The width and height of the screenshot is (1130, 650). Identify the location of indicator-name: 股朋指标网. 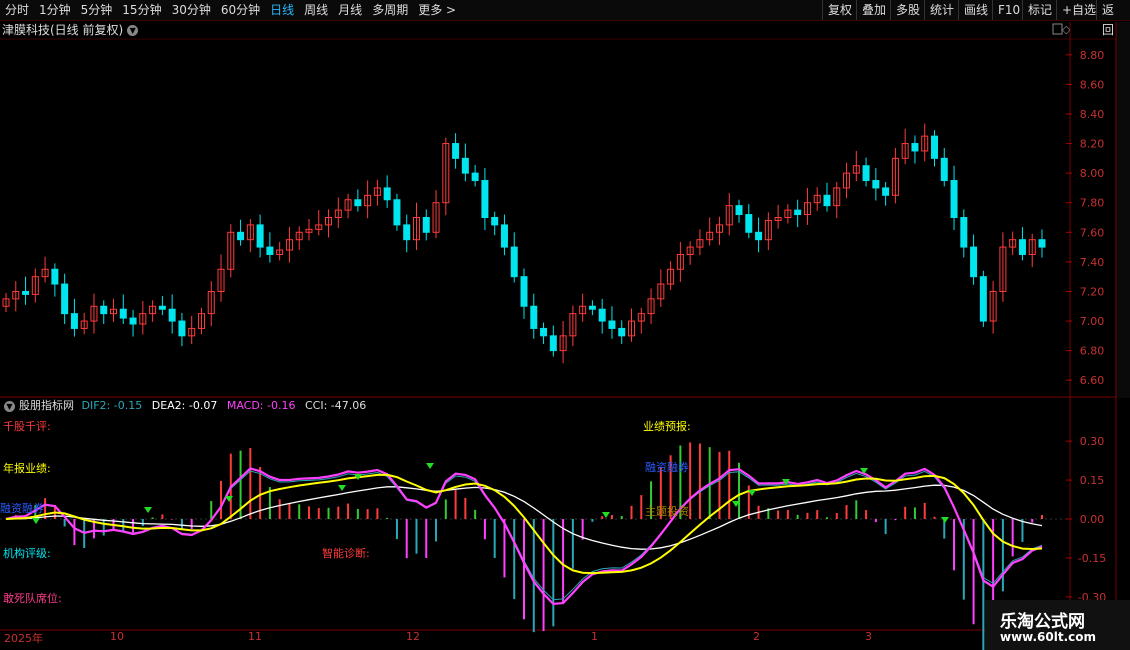
(46, 405).